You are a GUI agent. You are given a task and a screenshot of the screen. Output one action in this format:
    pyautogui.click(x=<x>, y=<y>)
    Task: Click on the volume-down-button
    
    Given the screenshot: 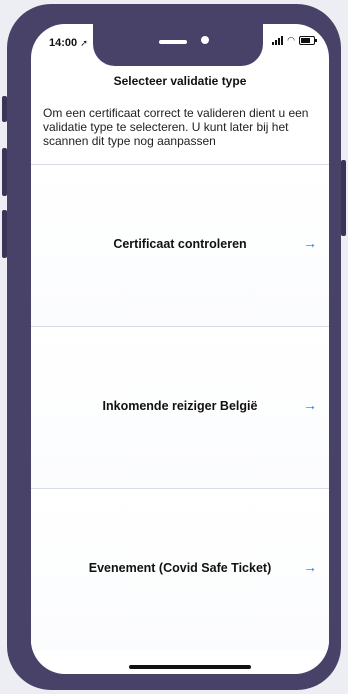 What is the action you would take?
    pyautogui.click(x=4, y=234)
    